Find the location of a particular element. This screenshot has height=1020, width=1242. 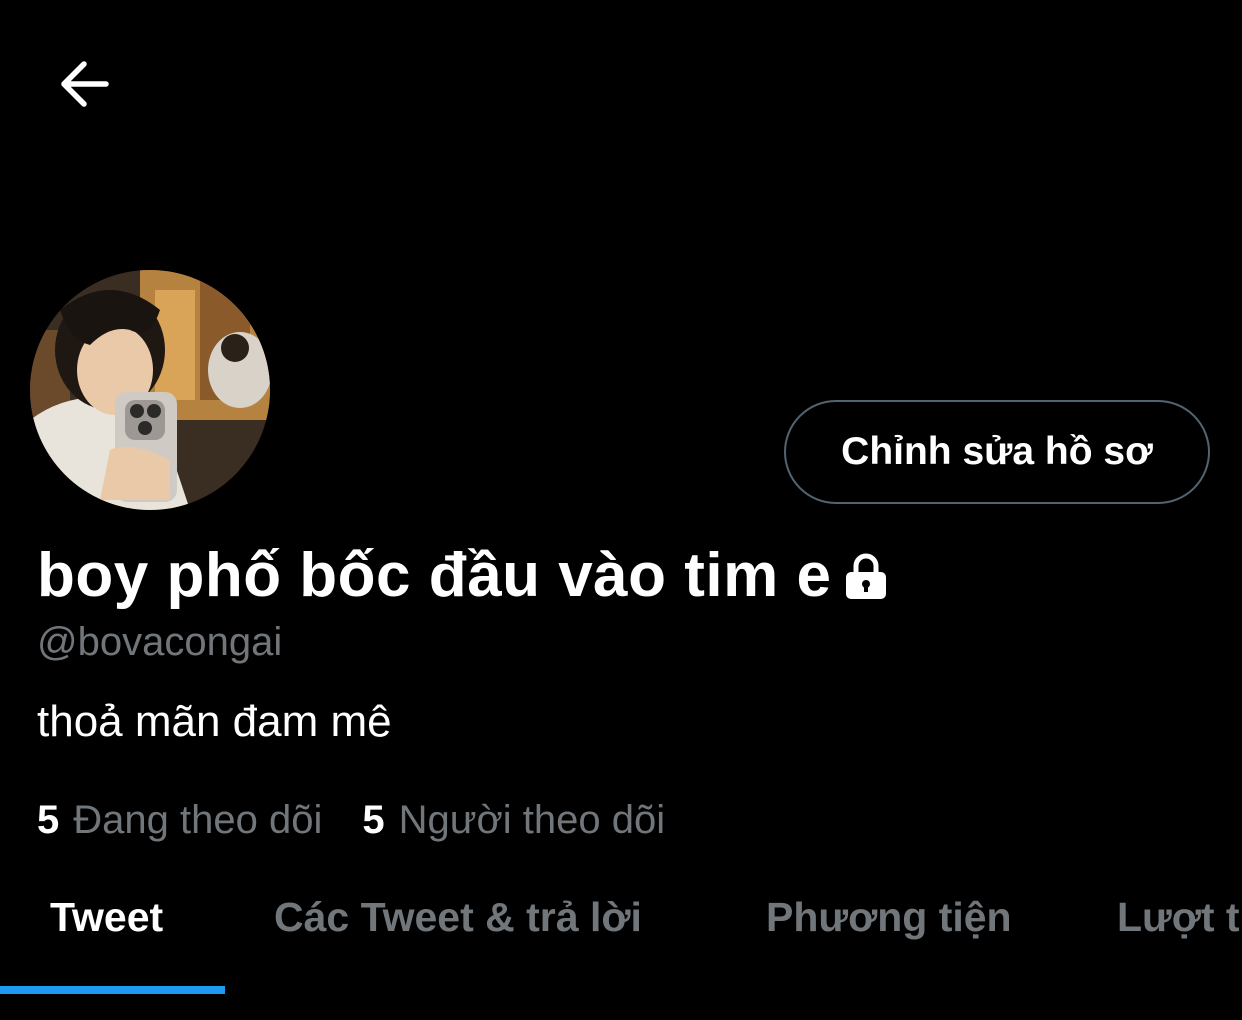

lock-icon is located at coordinates (866, 576).